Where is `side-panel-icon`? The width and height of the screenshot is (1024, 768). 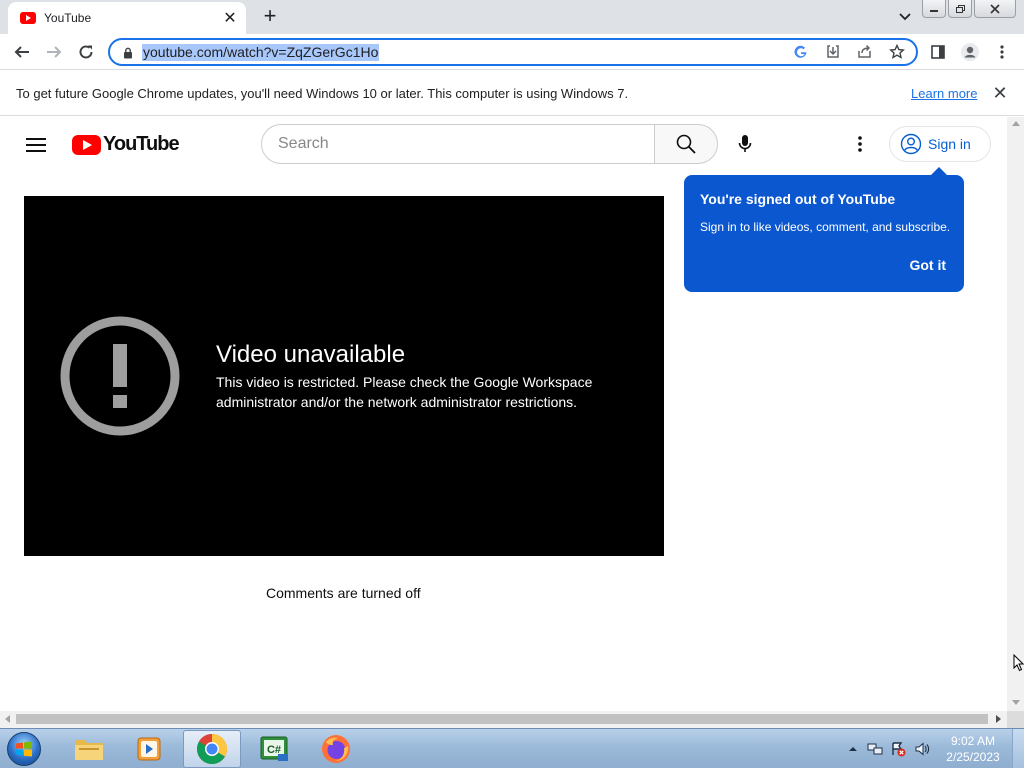
side-panel-icon is located at coordinates (938, 52).